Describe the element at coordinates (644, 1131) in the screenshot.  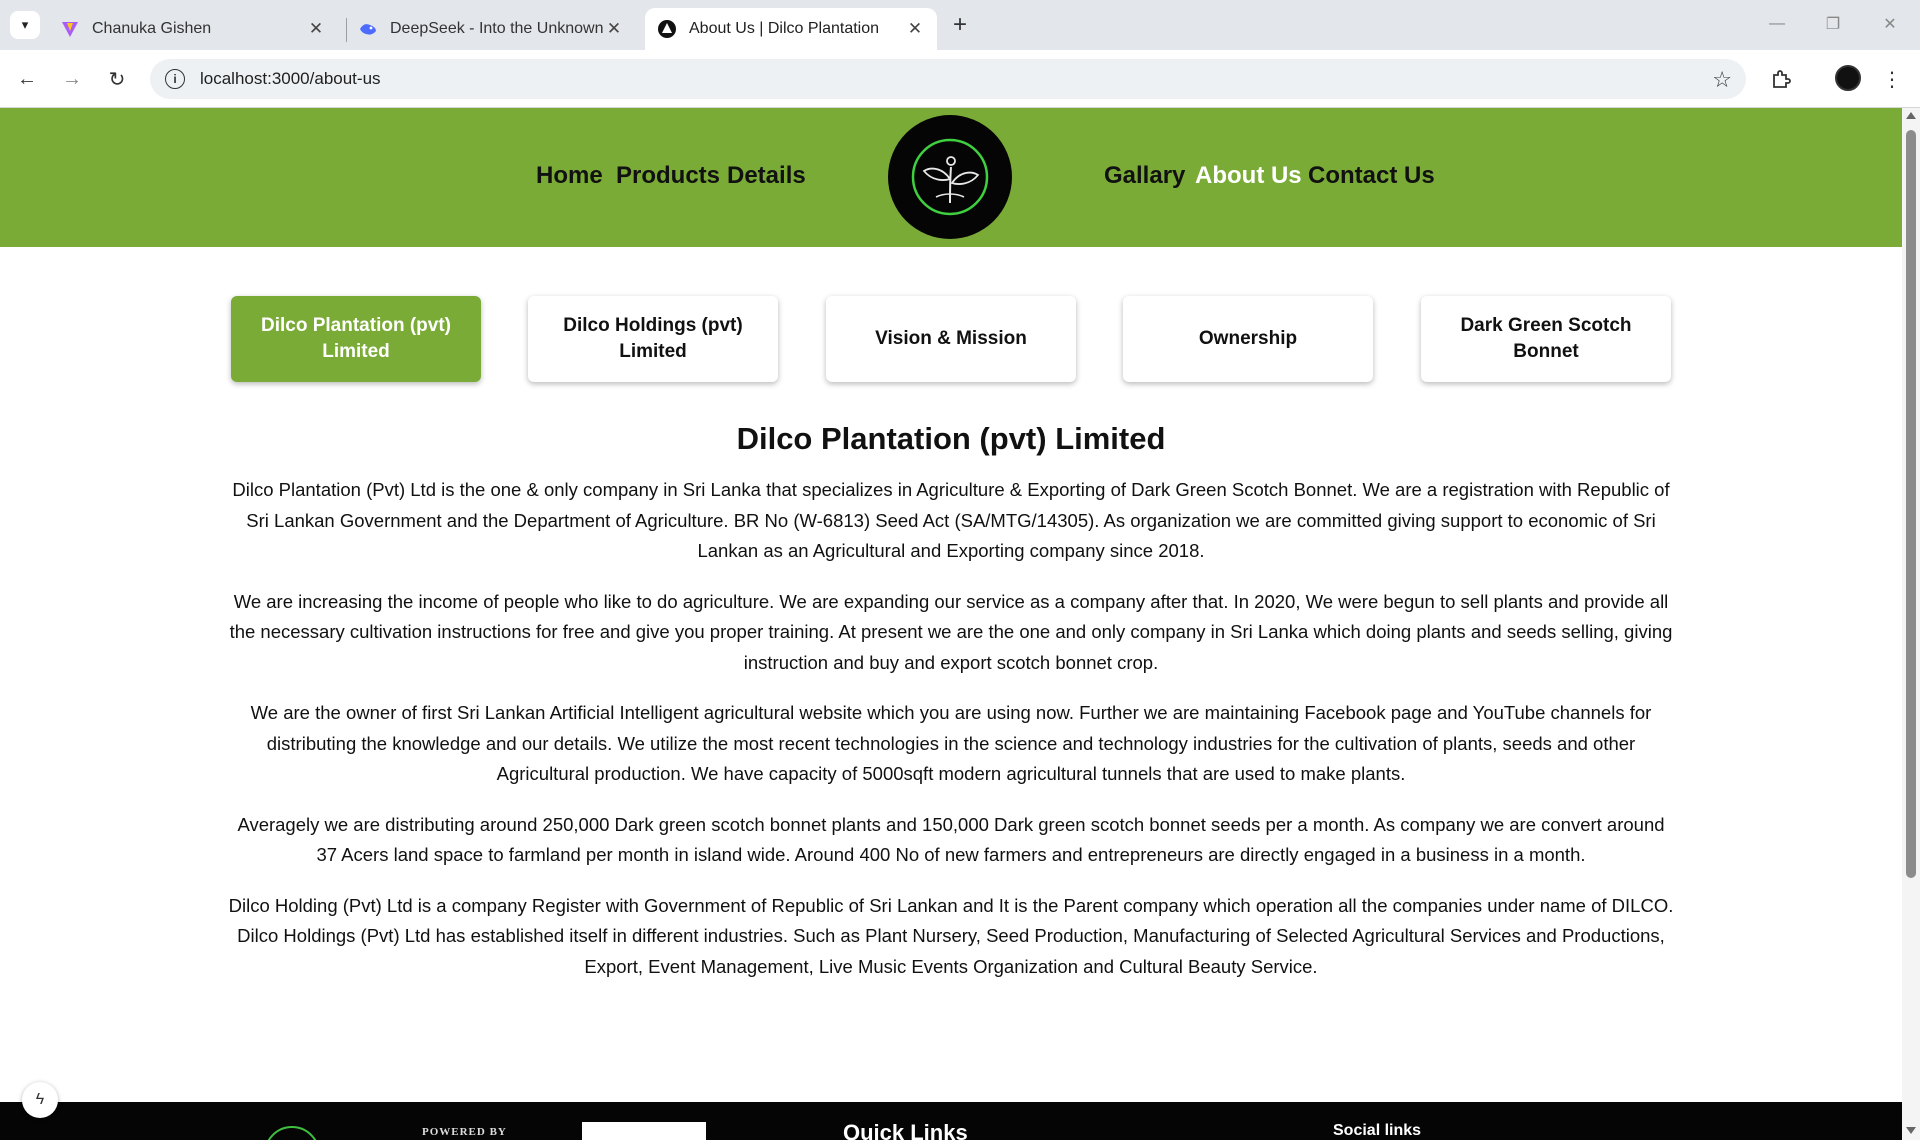
I see `footer-partner-logo` at that location.